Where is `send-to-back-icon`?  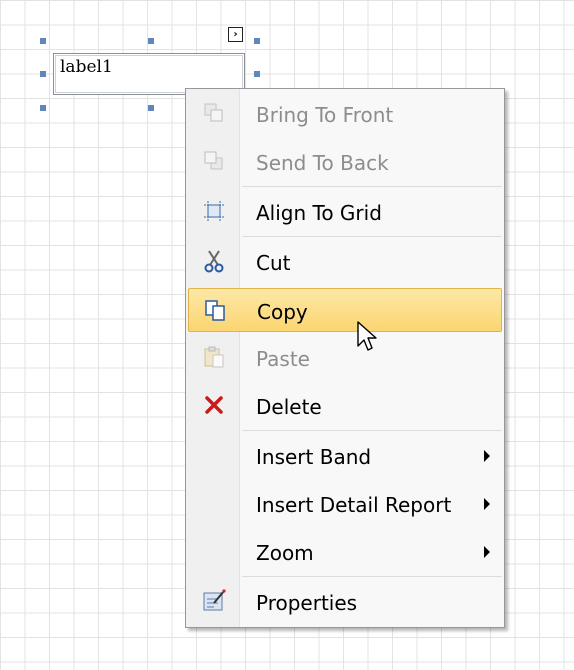 send-to-back-icon is located at coordinates (213, 160).